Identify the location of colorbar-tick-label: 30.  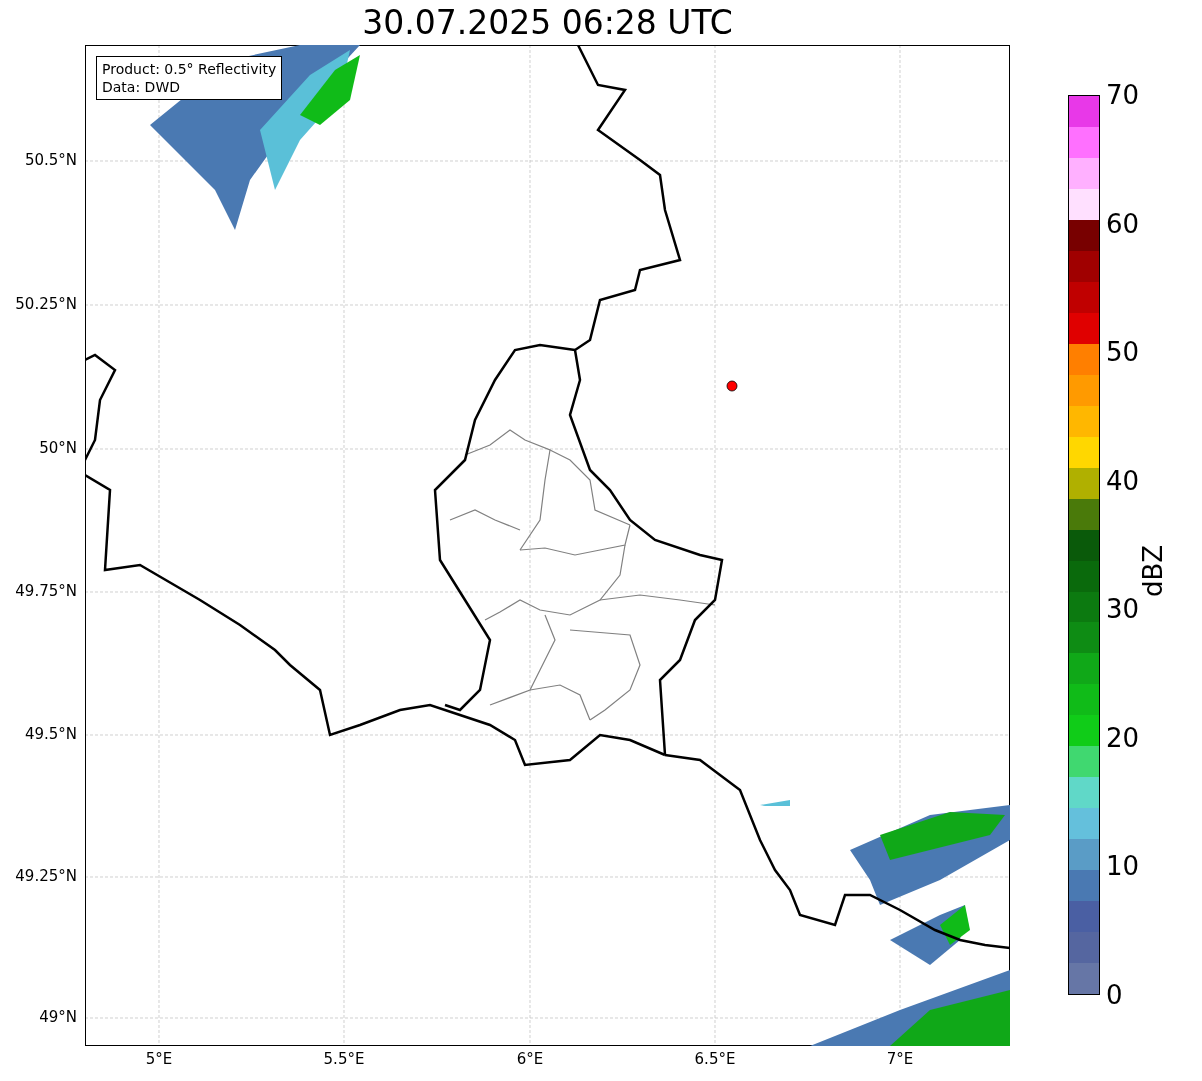
(1123, 609).